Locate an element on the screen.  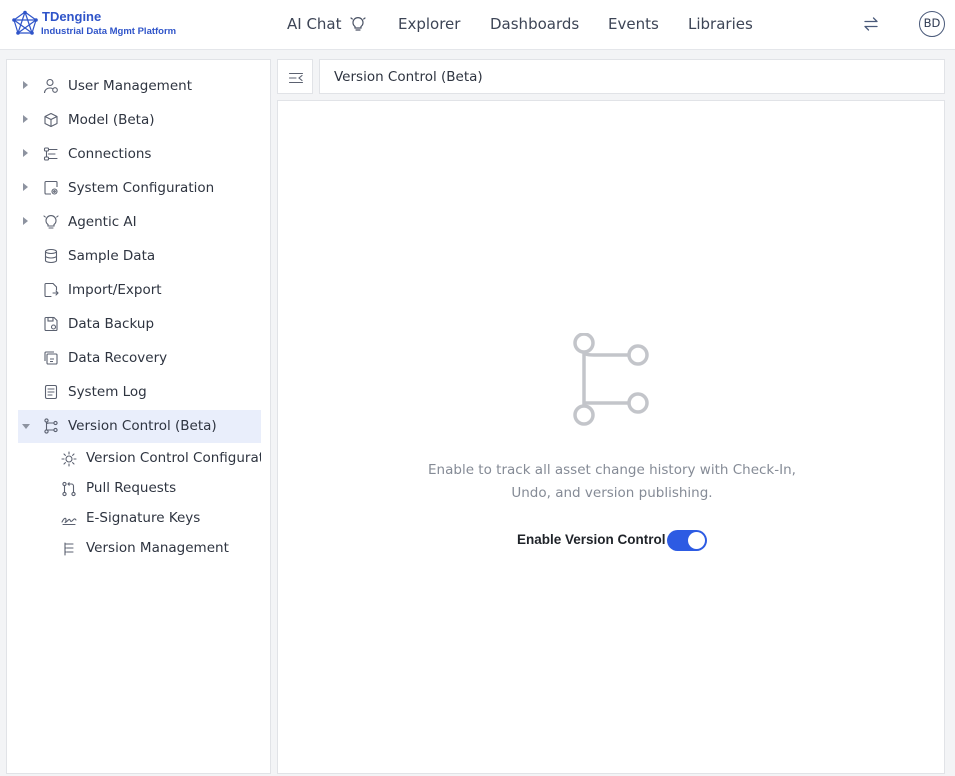
caret-down-icon is located at coordinates (26, 426).